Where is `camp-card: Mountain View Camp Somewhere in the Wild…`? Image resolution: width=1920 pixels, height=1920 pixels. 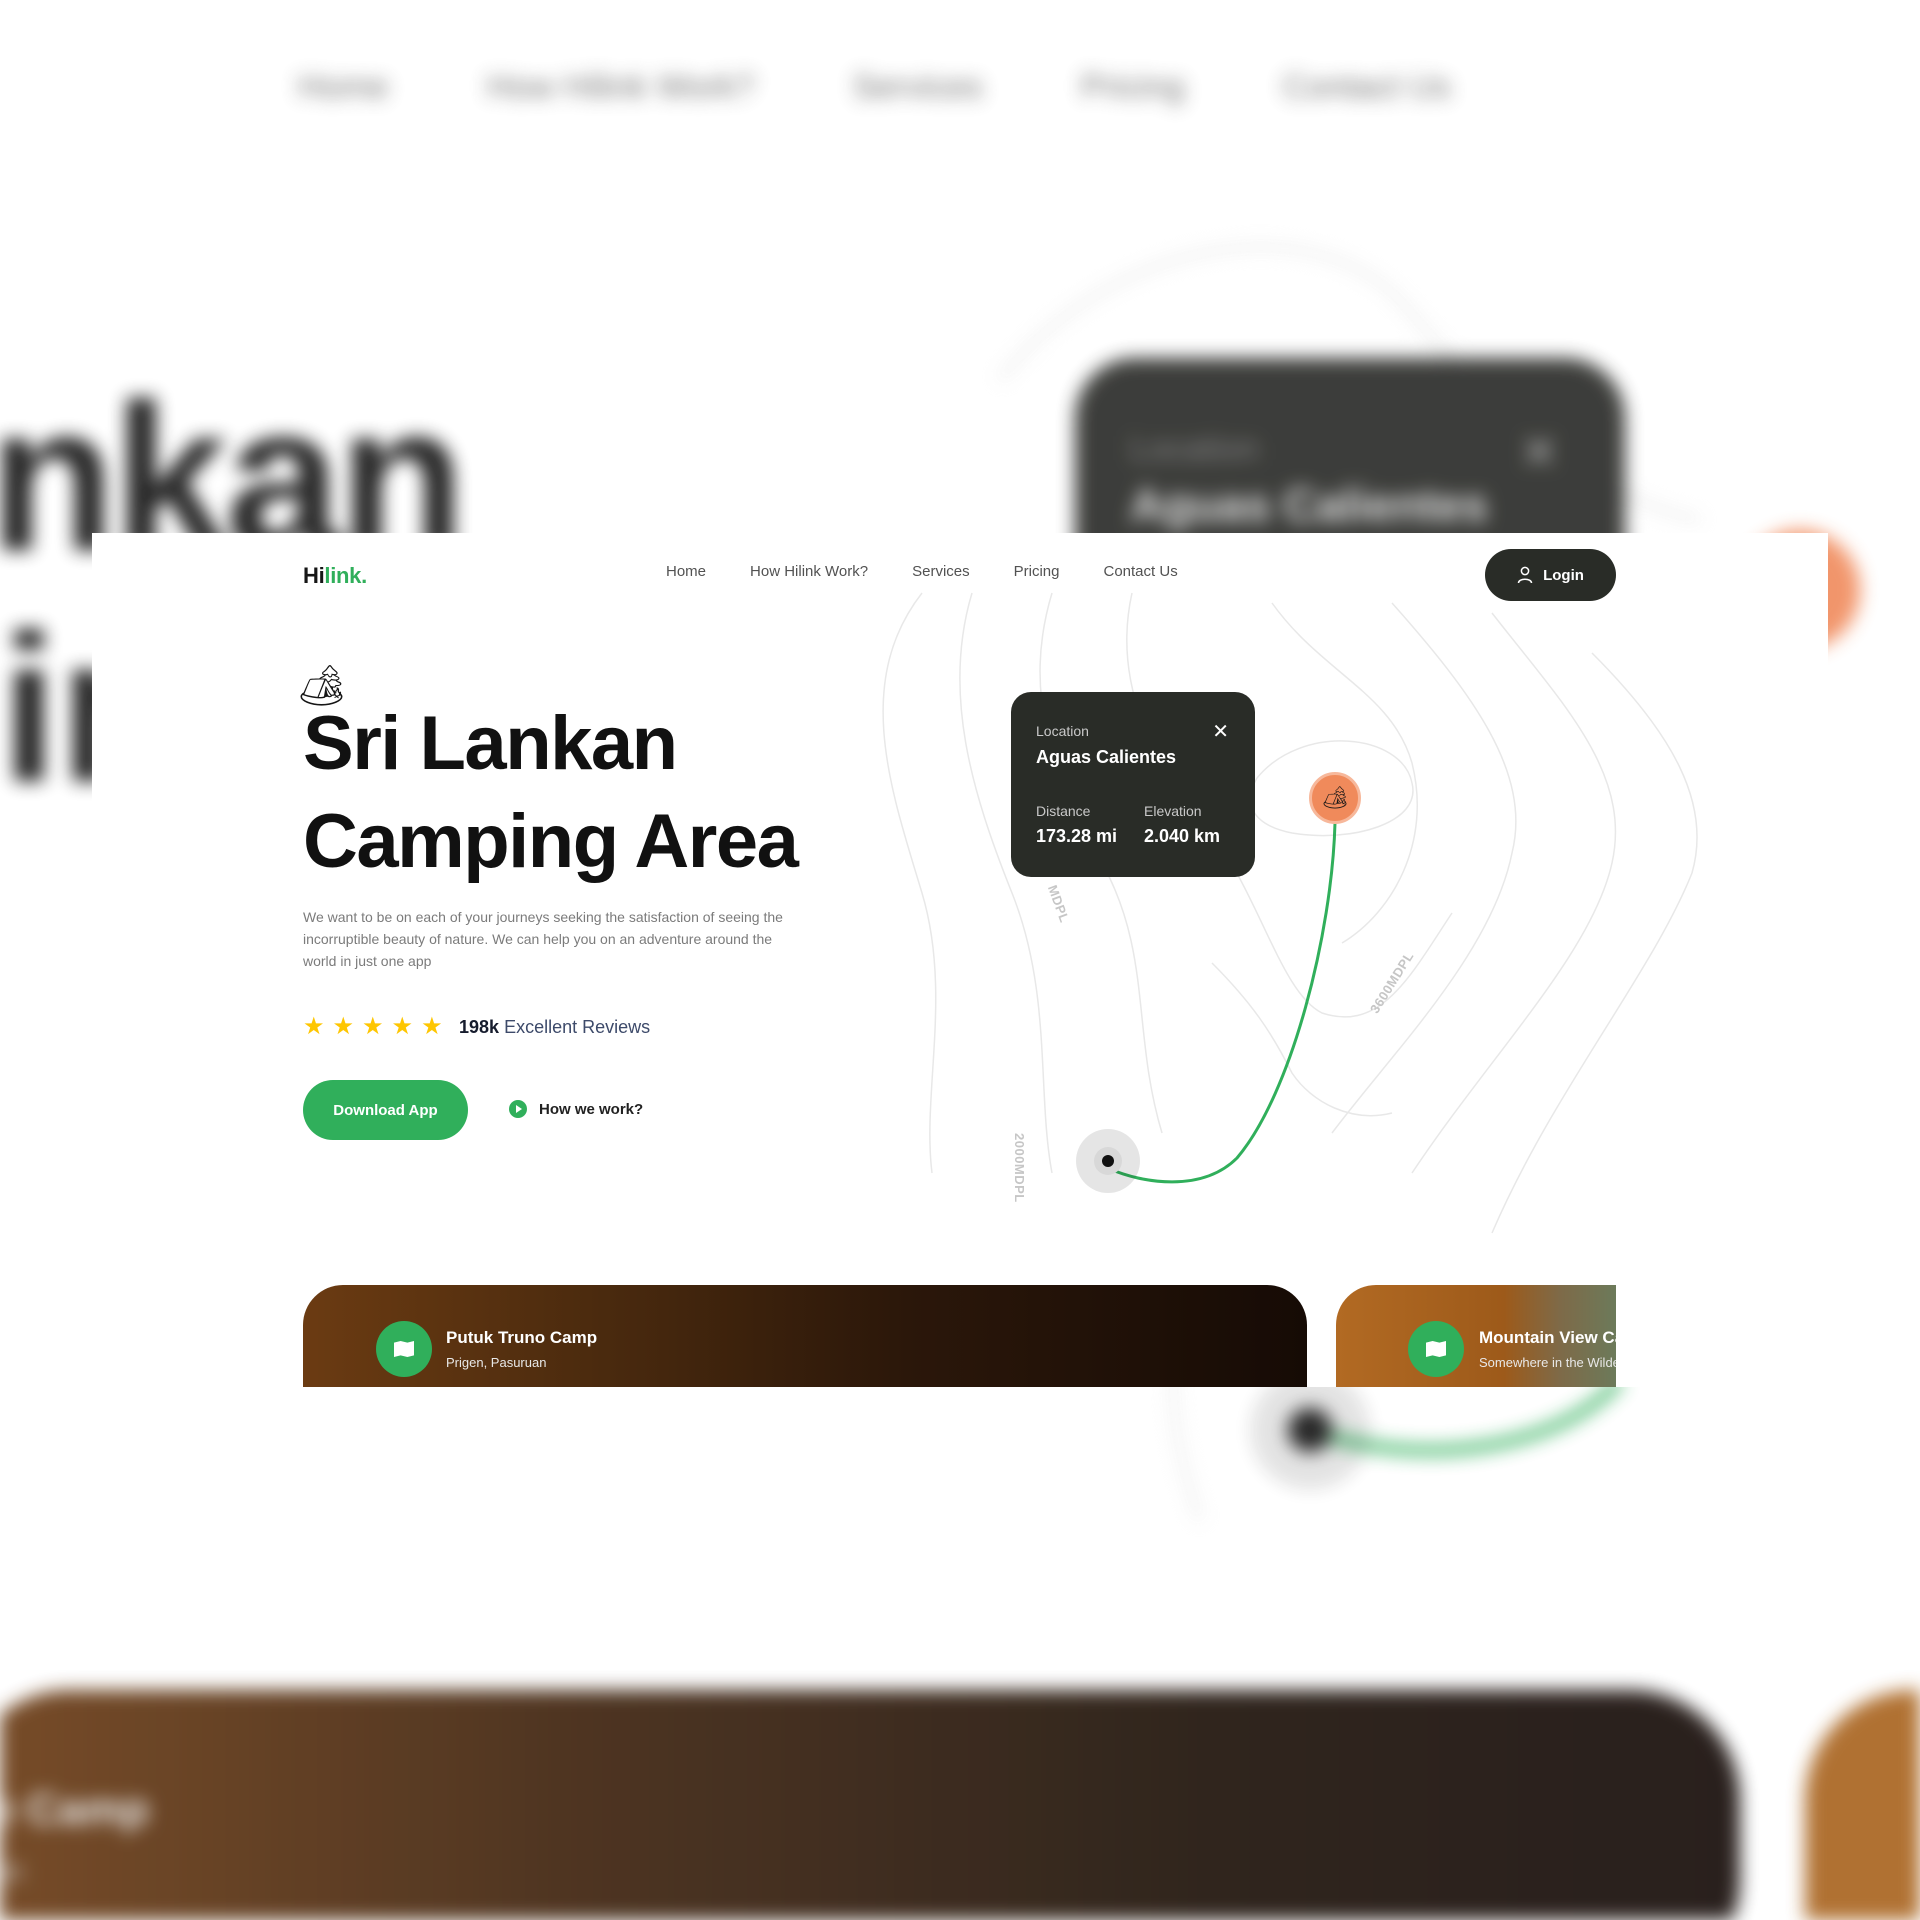 camp-card: Mountain View Camp Somewhere in the Wild… is located at coordinates (1476, 1336).